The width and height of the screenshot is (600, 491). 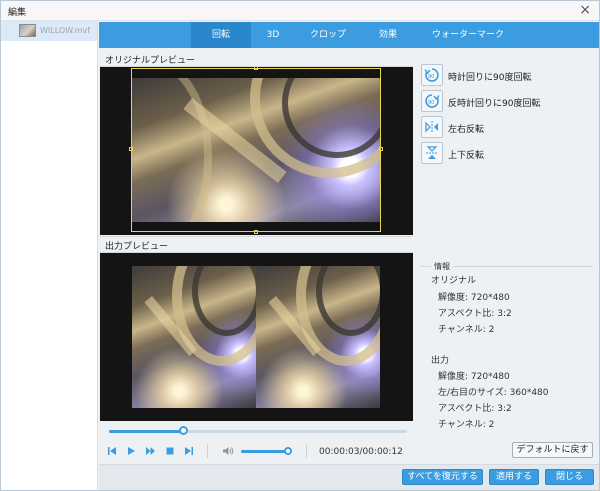 What do you see at coordinates (552, 450) in the screenshot?
I see `reset-default-button: デフォルトに戻す` at bounding box center [552, 450].